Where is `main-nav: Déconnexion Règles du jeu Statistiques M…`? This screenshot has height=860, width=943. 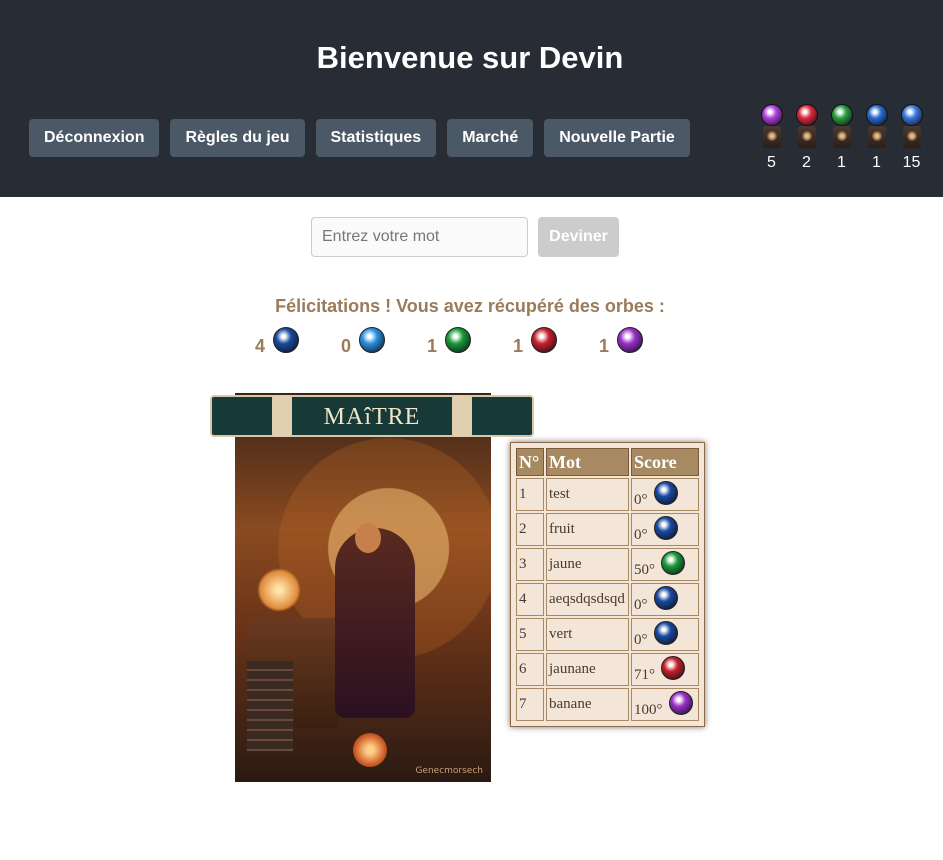
main-nav: Déconnexion Règles du jeu Statistiques M… is located at coordinates (359, 138).